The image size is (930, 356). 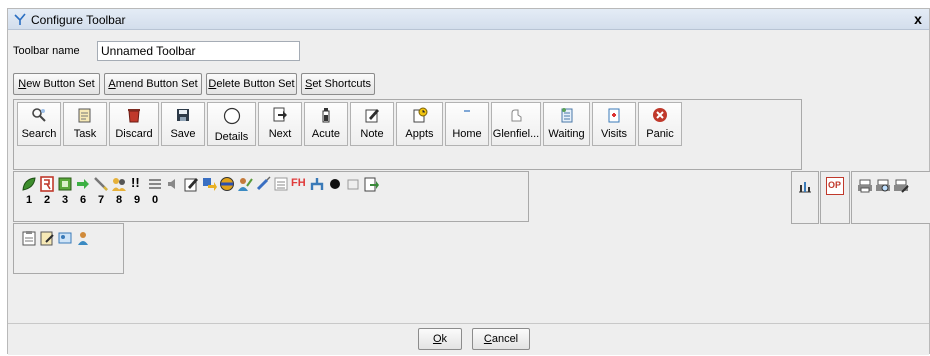 What do you see at coordinates (419, 124) in the screenshot?
I see `toolbar-button-appts: Appts` at bounding box center [419, 124].